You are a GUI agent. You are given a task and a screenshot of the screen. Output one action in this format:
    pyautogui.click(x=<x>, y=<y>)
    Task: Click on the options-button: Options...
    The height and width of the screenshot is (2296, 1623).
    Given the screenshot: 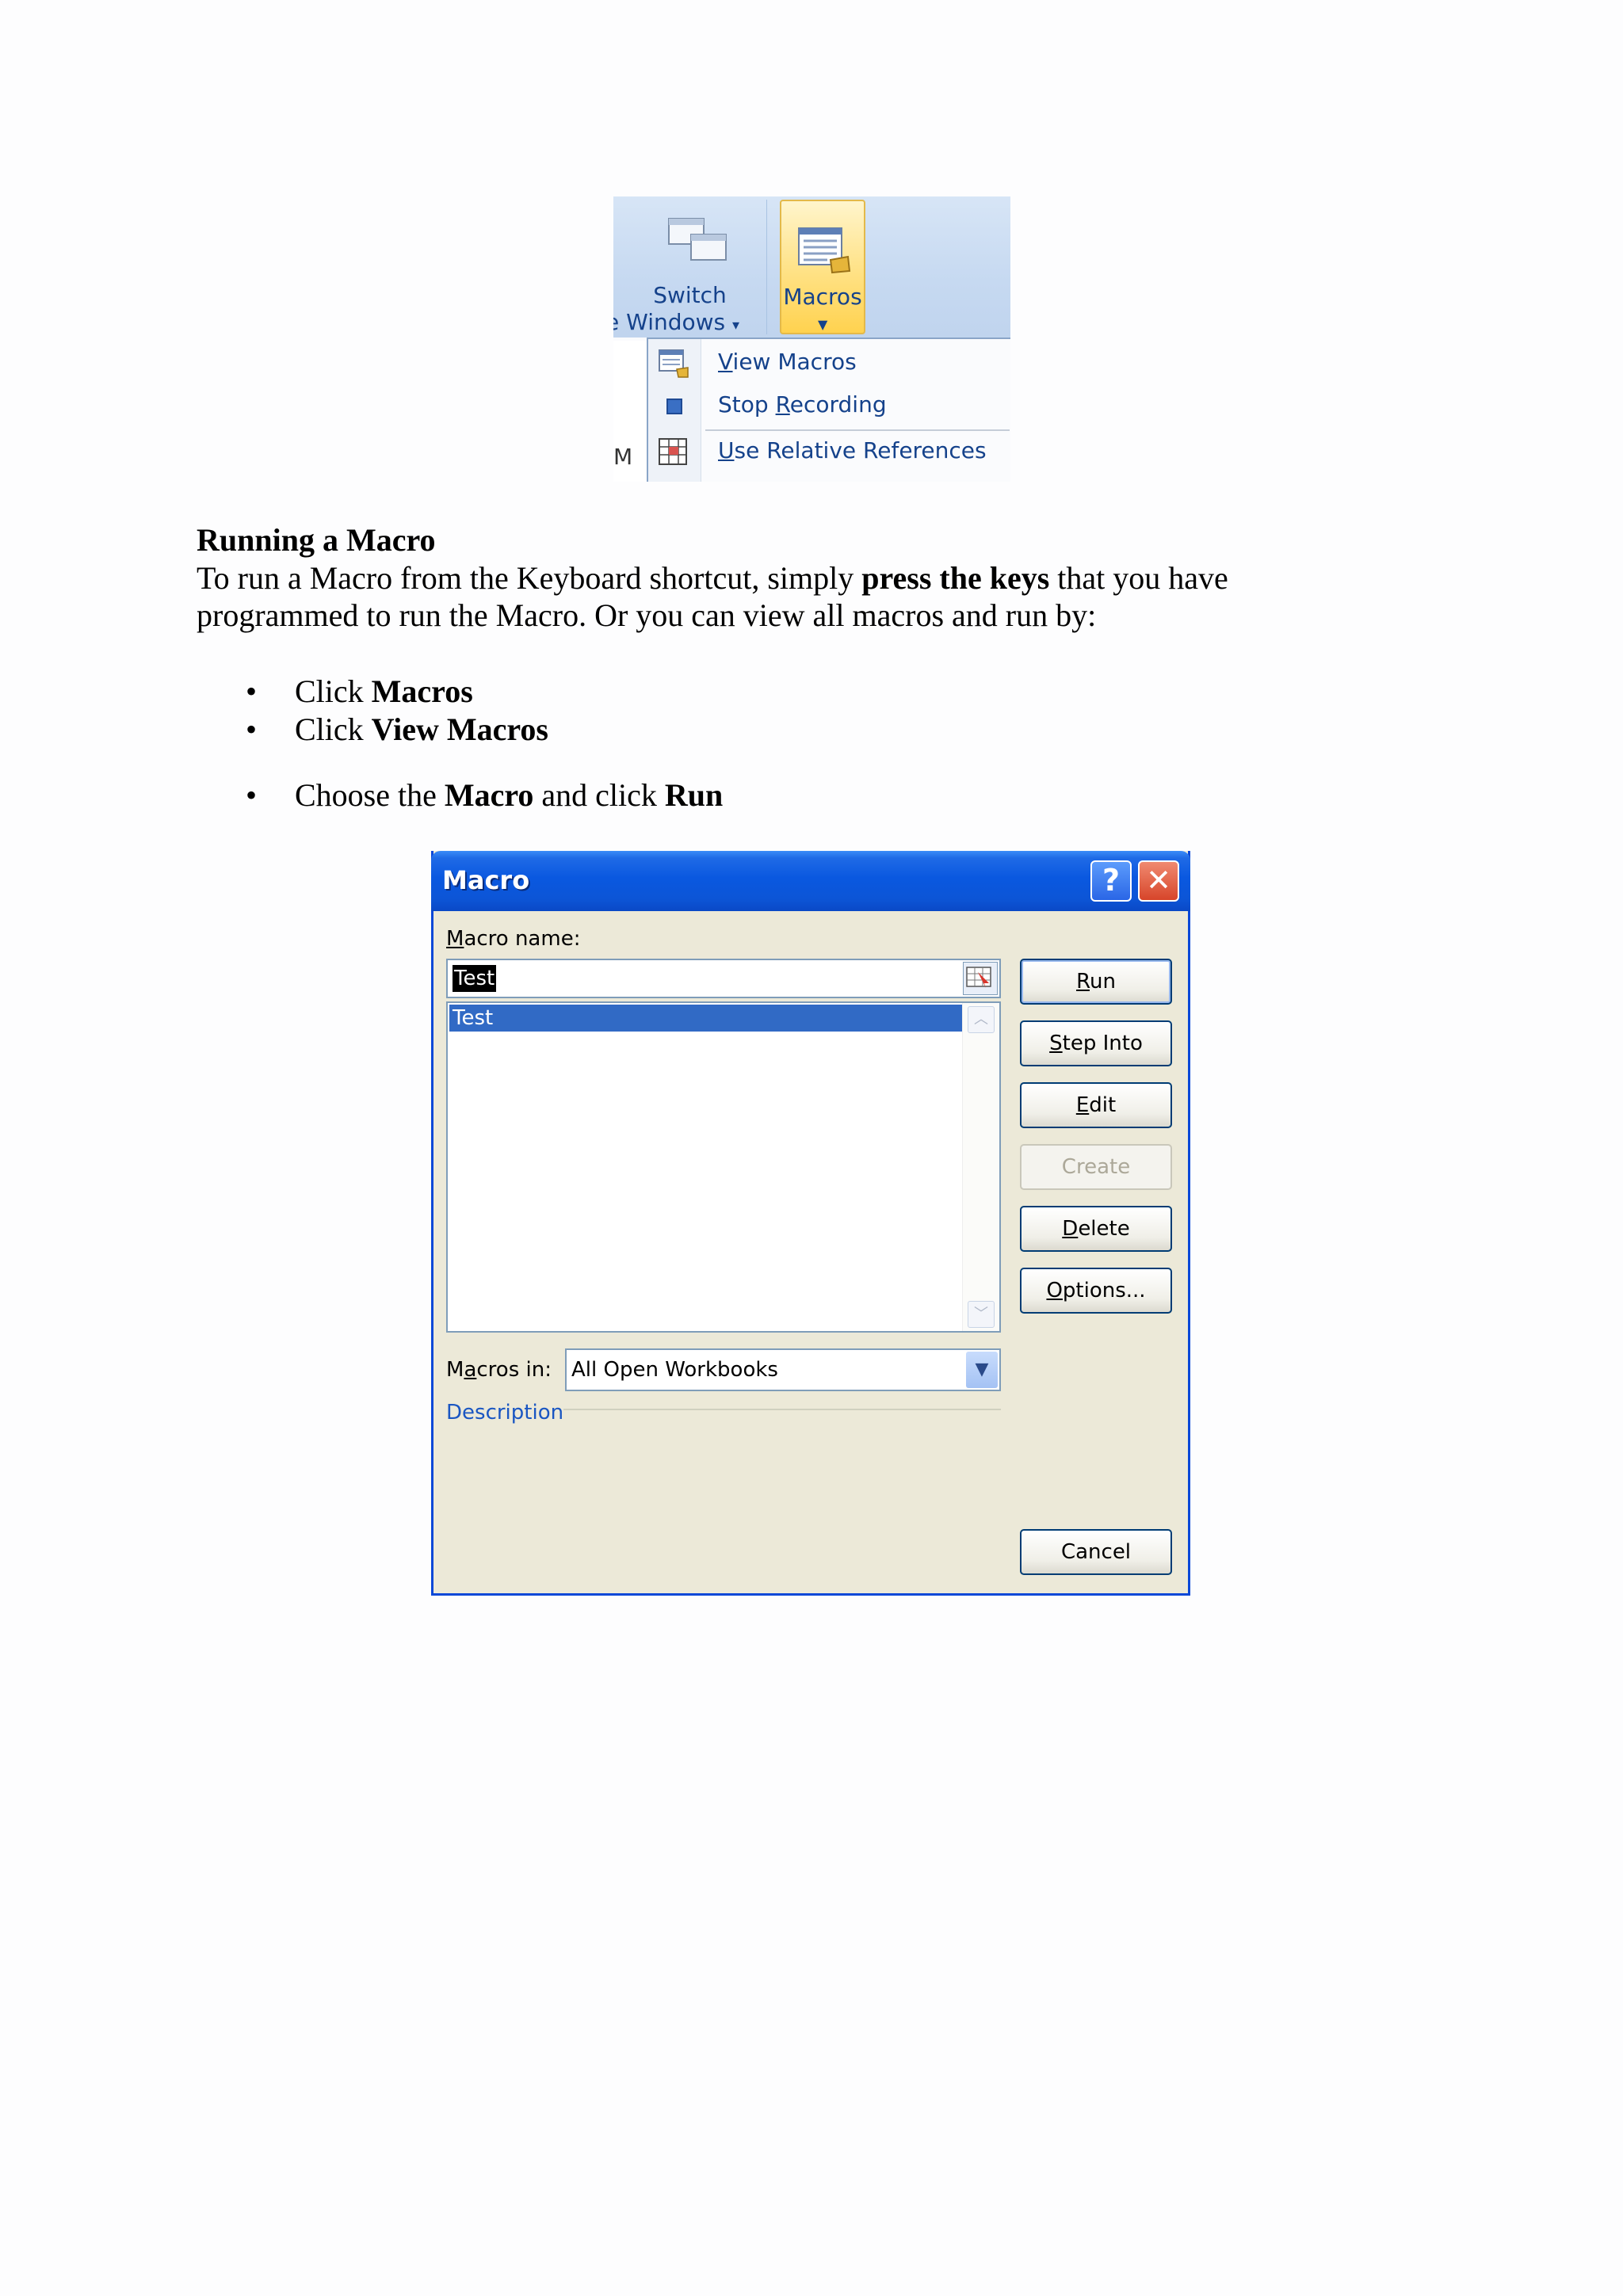 What is the action you would take?
    pyautogui.click(x=1096, y=1291)
    